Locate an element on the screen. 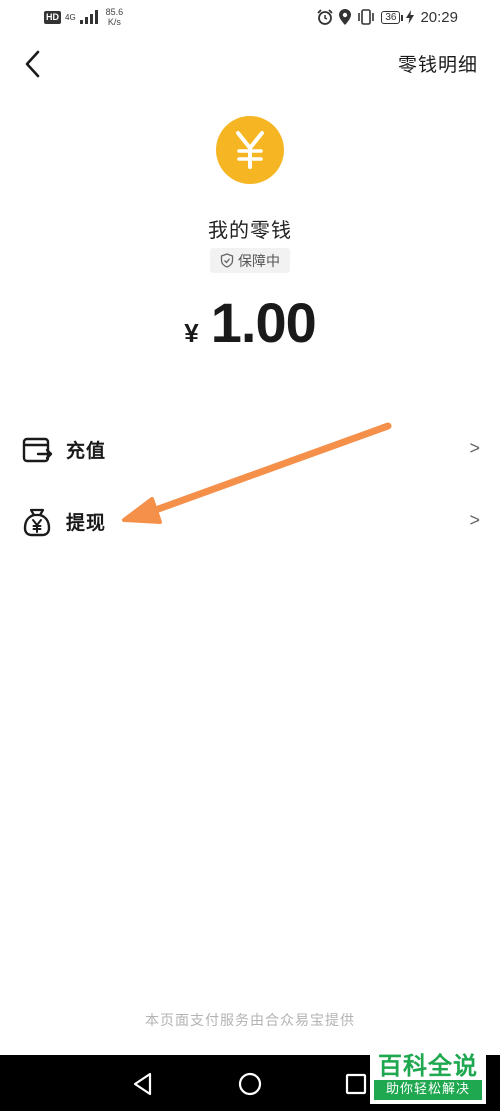  signal-icon is located at coordinates (88, 17).